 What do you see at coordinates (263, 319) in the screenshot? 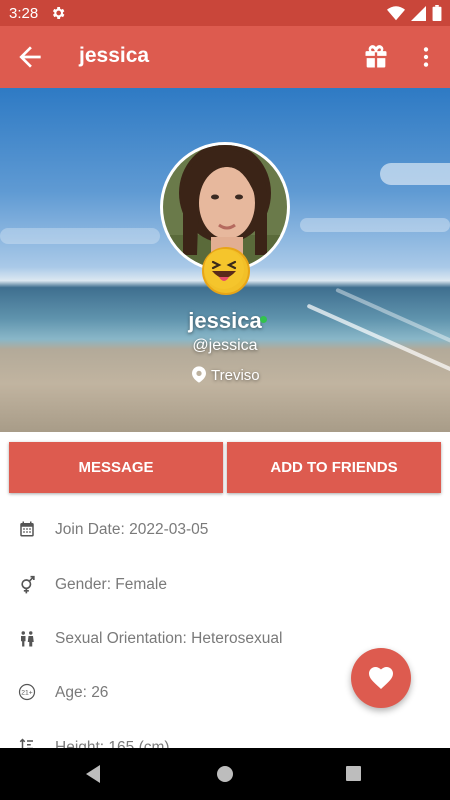
I see `online-status-dot` at bounding box center [263, 319].